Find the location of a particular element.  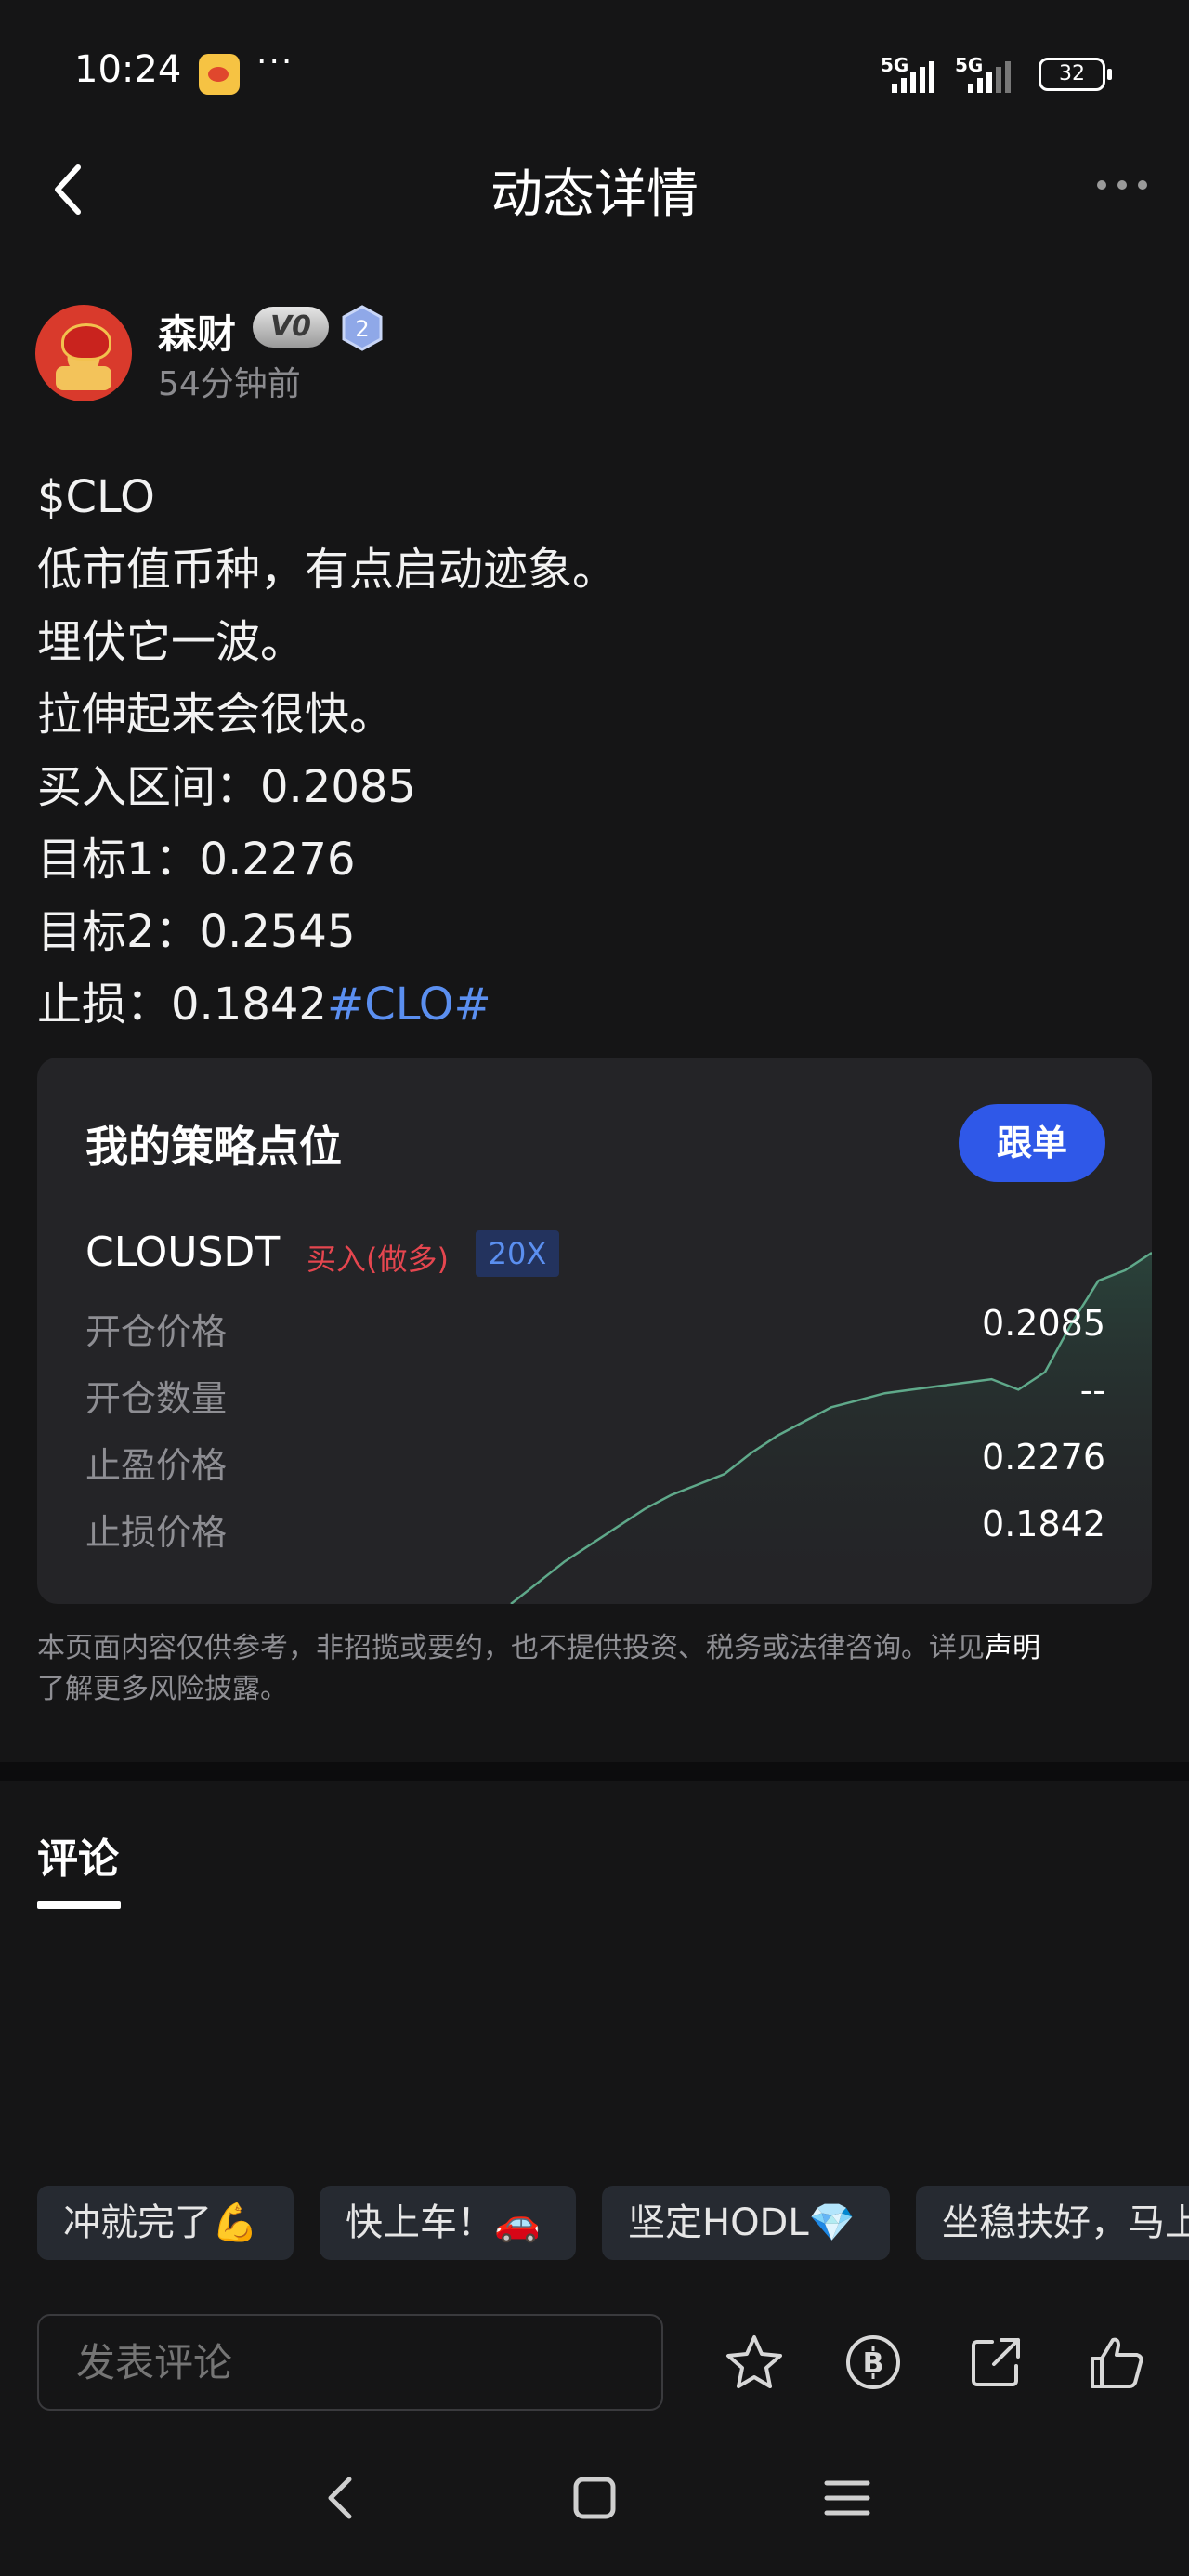

position-size-value: -- is located at coordinates (1092, 1390).